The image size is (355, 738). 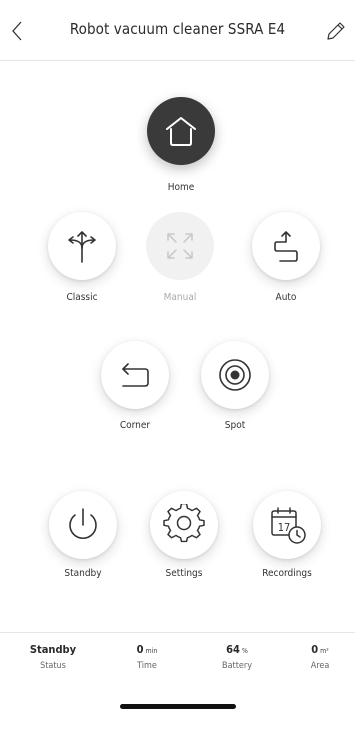 What do you see at coordinates (178, 706) in the screenshot?
I see `home-indicator-bar` at bounding box center [178, 706].